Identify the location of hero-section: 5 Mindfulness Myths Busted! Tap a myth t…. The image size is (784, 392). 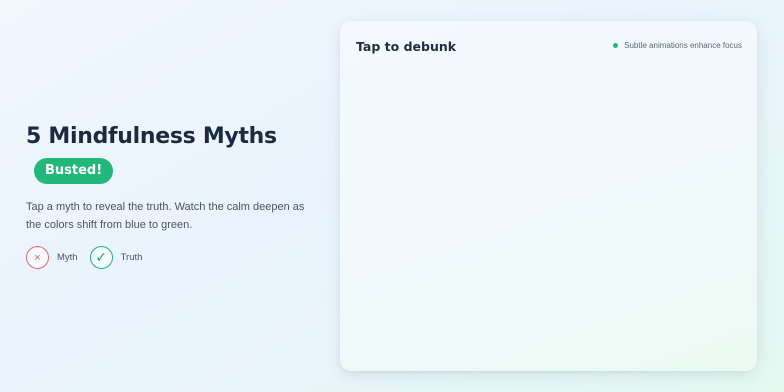
(176, 195).